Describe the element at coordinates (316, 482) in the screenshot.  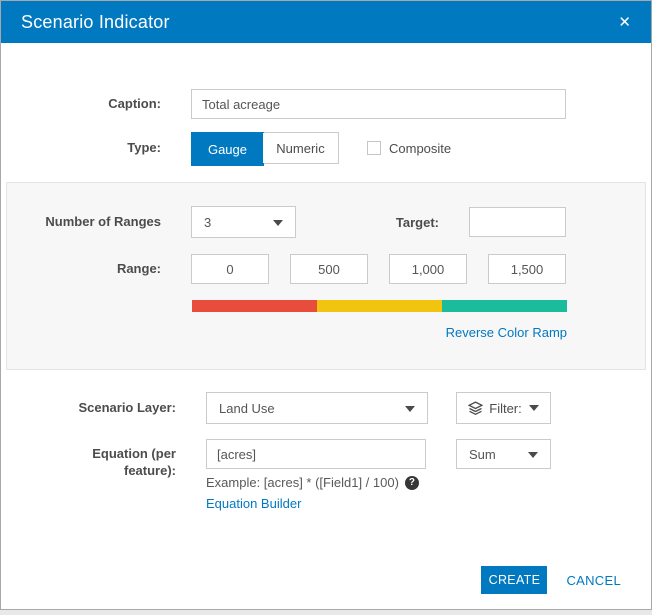
I see `equation-example: Example: [acres] * ([Field1] / 100) ?` at that location.